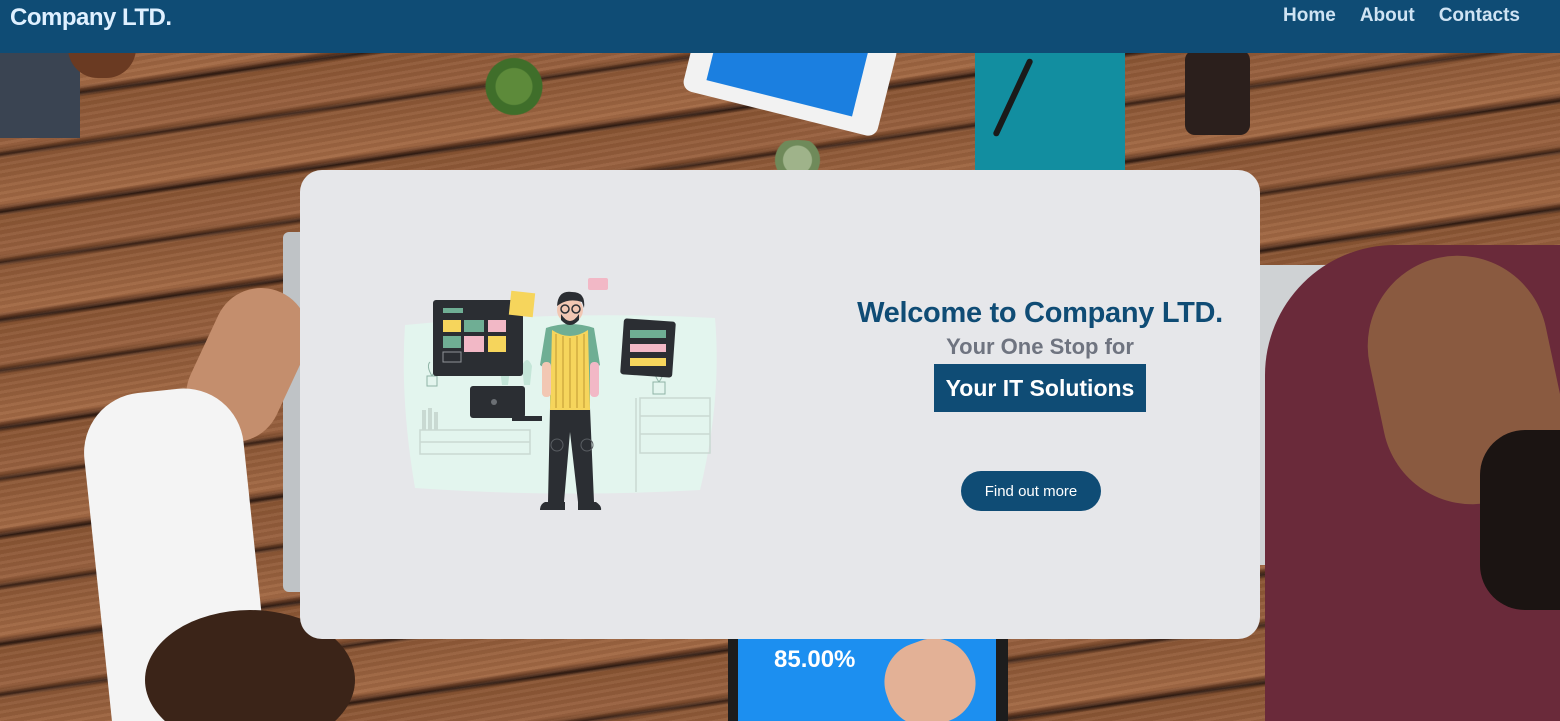  I want to click on book-prop, so click(40, 95).